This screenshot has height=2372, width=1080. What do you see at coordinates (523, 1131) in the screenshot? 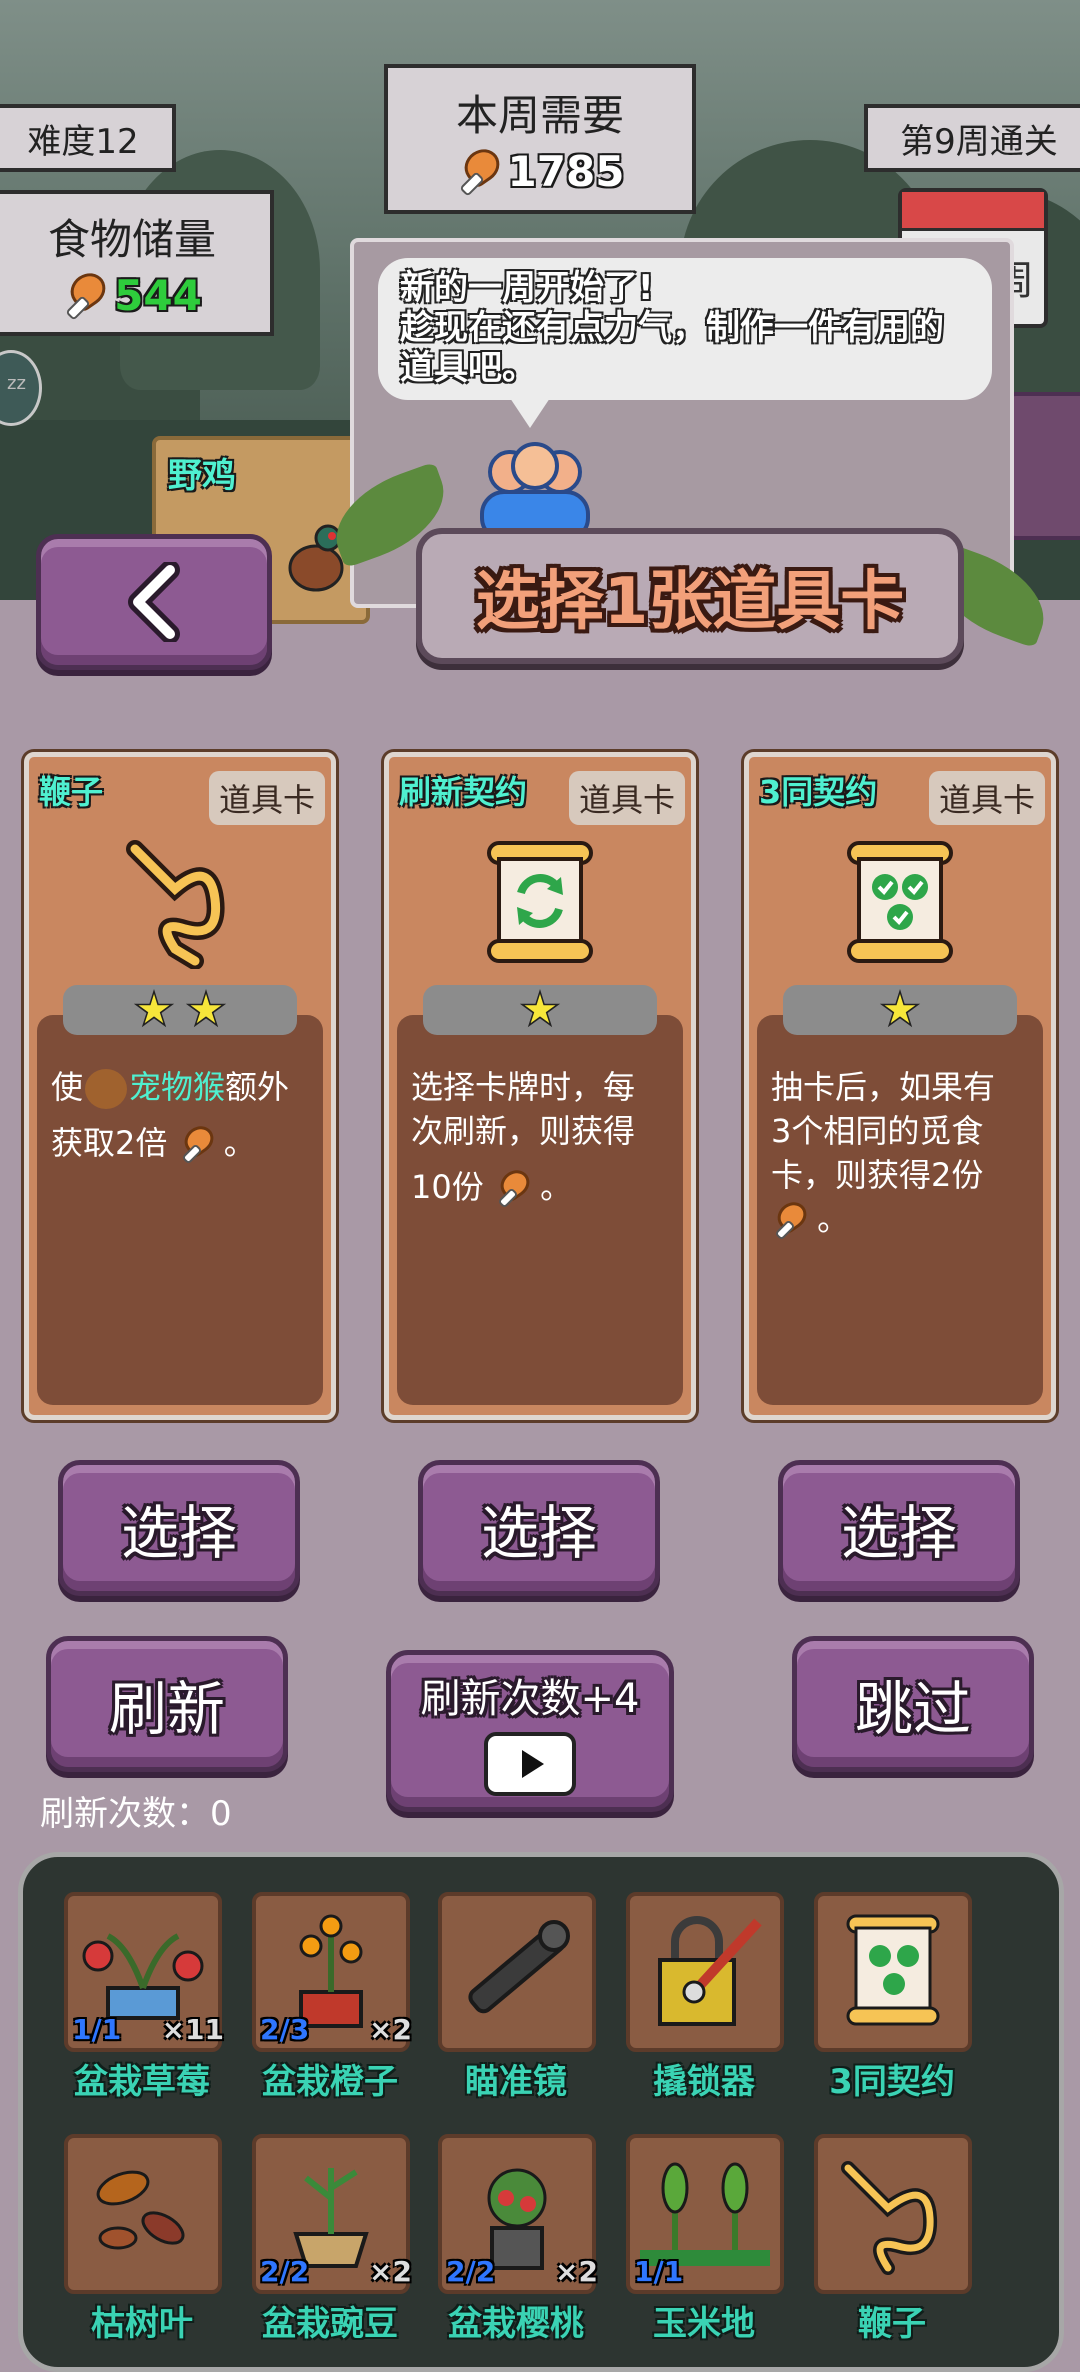
I see `desc-text: 次刷新，则获得` at bounding box center [523, 1131].